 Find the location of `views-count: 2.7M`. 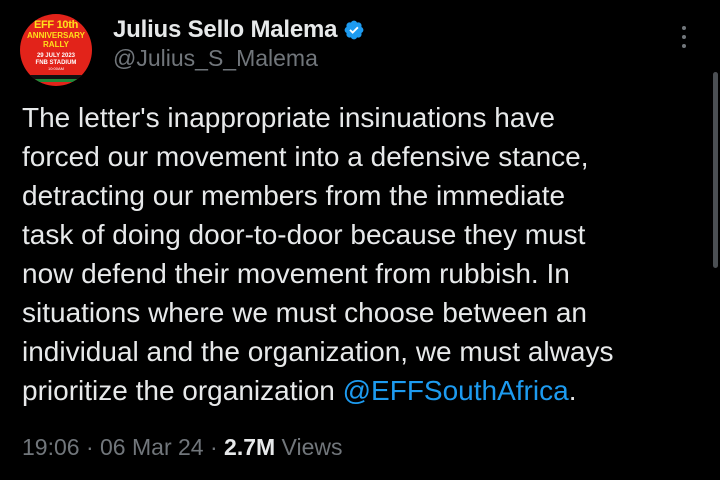

views-count: 2.7M is located at coordinates (249, 447).